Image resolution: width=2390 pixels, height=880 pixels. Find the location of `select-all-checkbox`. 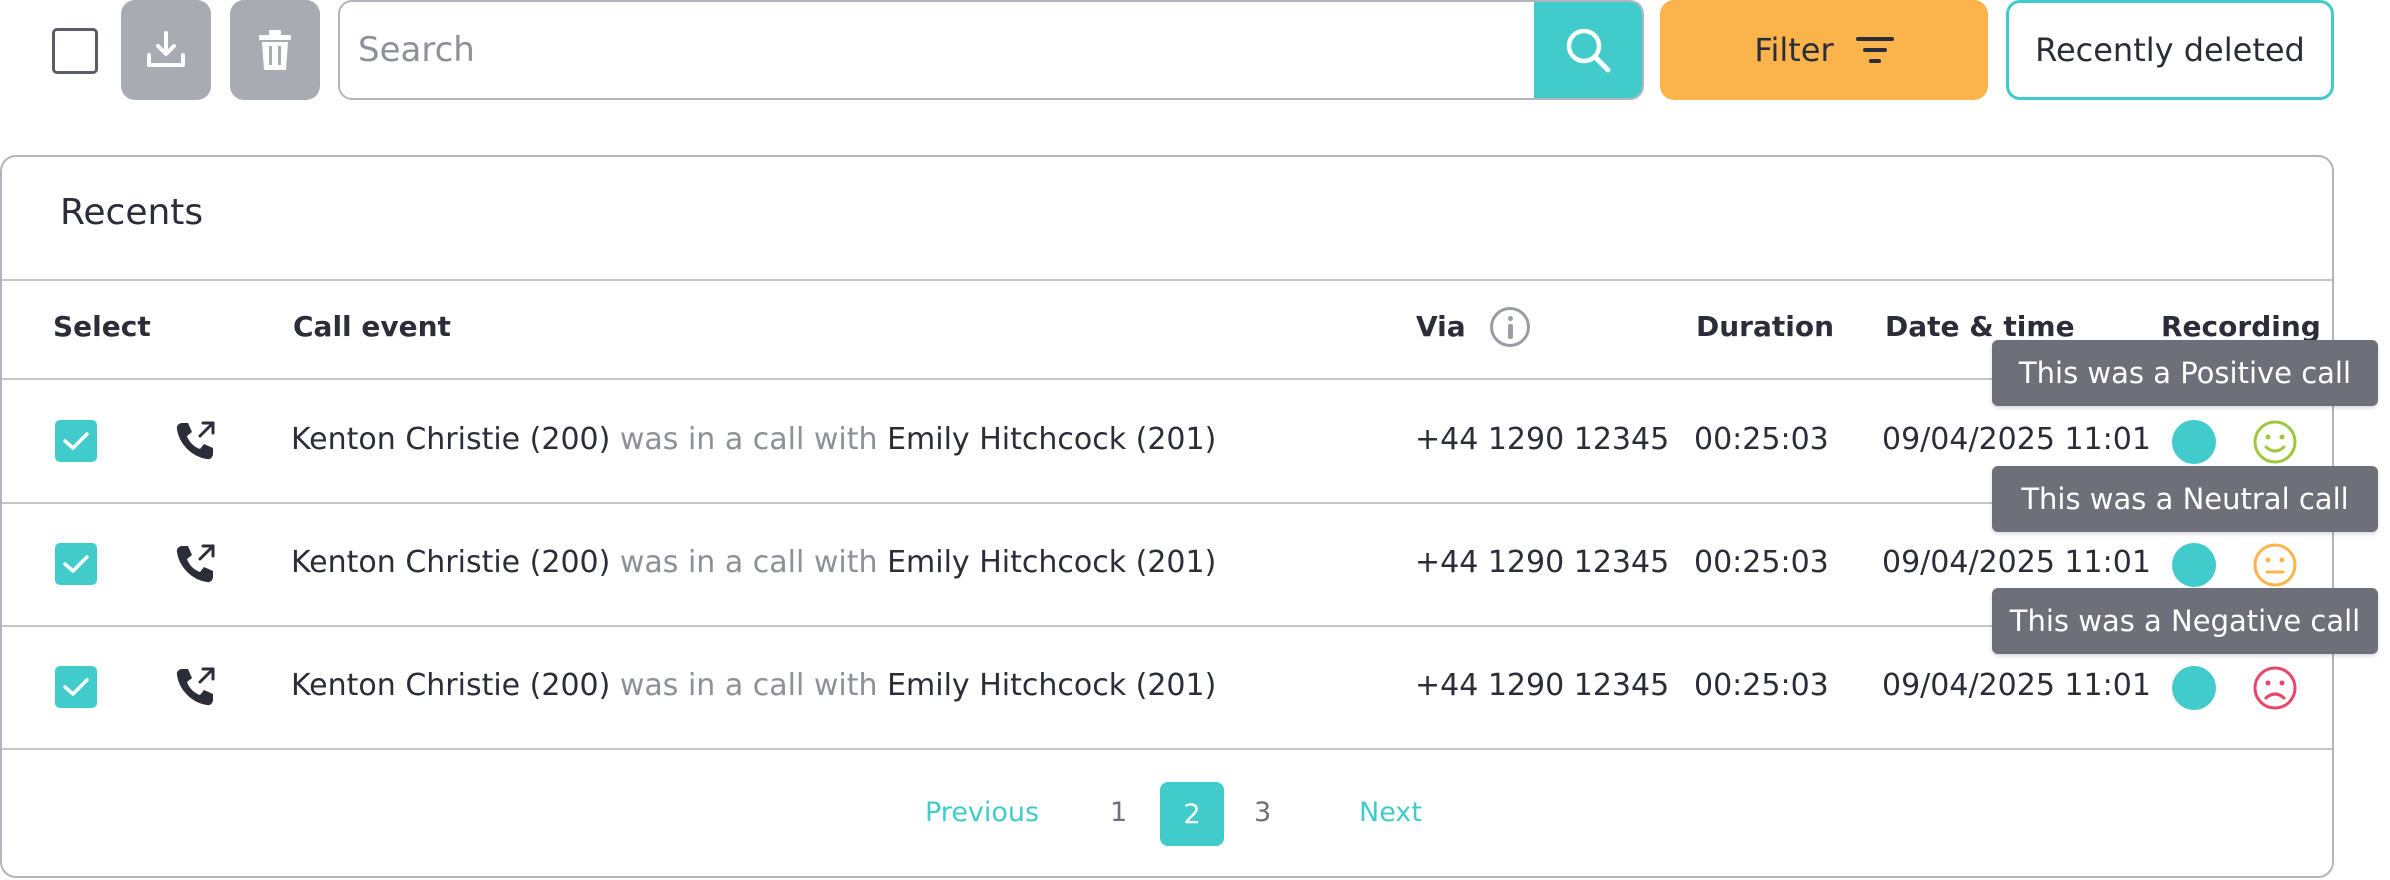

select-all-checkbox is located at coordinates (75, 51).